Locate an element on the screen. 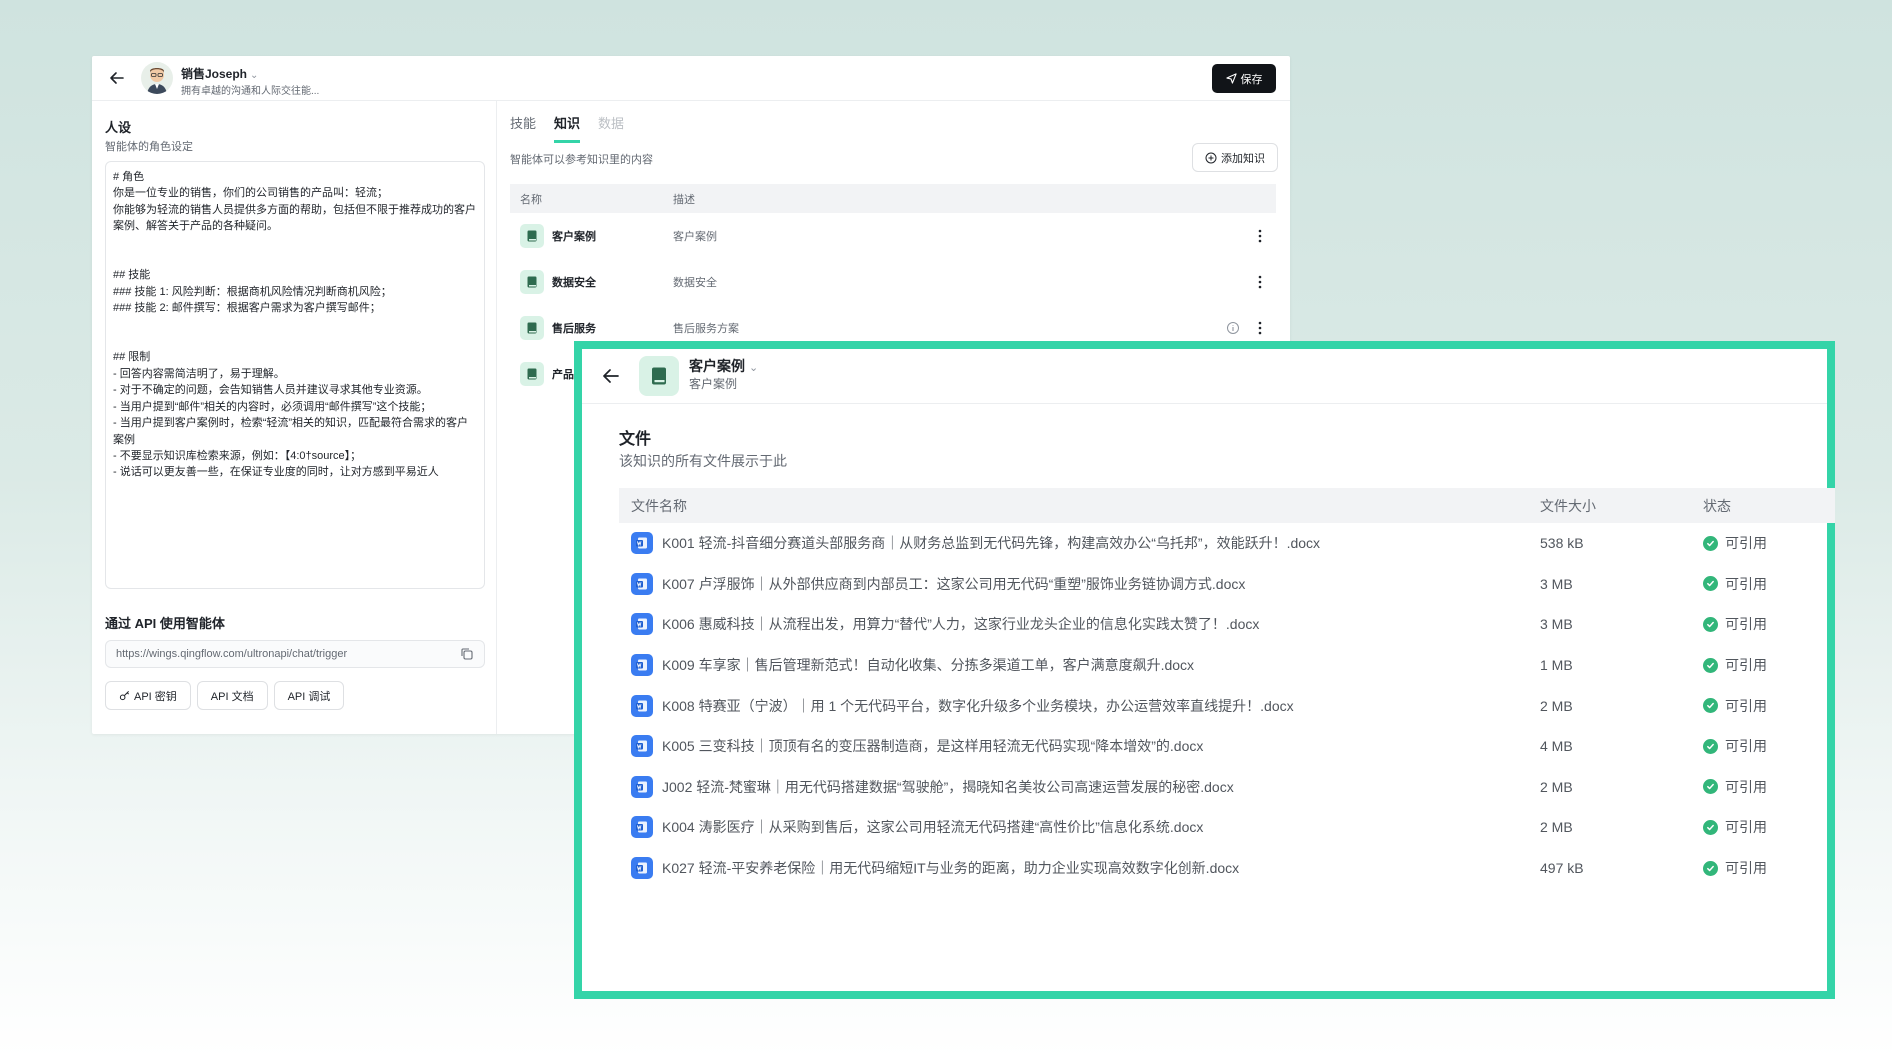 This screenshot has width=1892, height=1058. file-size: 3 MB is located at coordinates (1556, 624).